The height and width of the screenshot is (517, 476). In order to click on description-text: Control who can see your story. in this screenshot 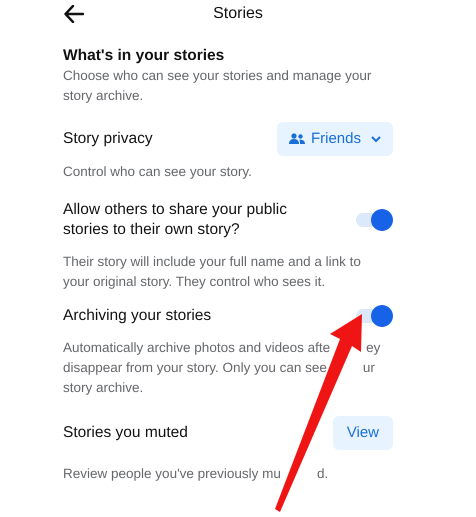, I will do `click(157, 172)`.